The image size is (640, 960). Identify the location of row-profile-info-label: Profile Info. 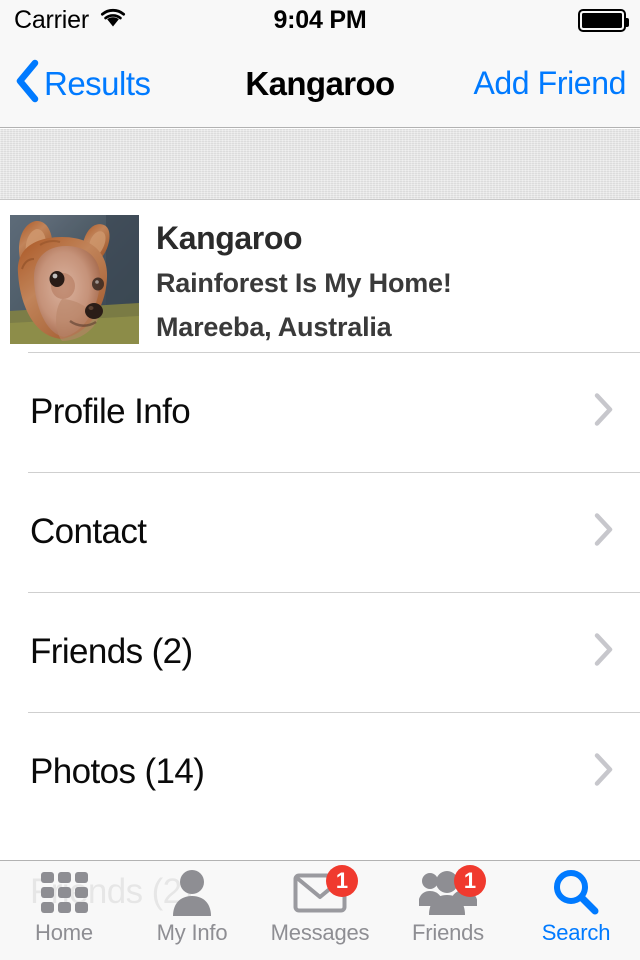
(110, 411).